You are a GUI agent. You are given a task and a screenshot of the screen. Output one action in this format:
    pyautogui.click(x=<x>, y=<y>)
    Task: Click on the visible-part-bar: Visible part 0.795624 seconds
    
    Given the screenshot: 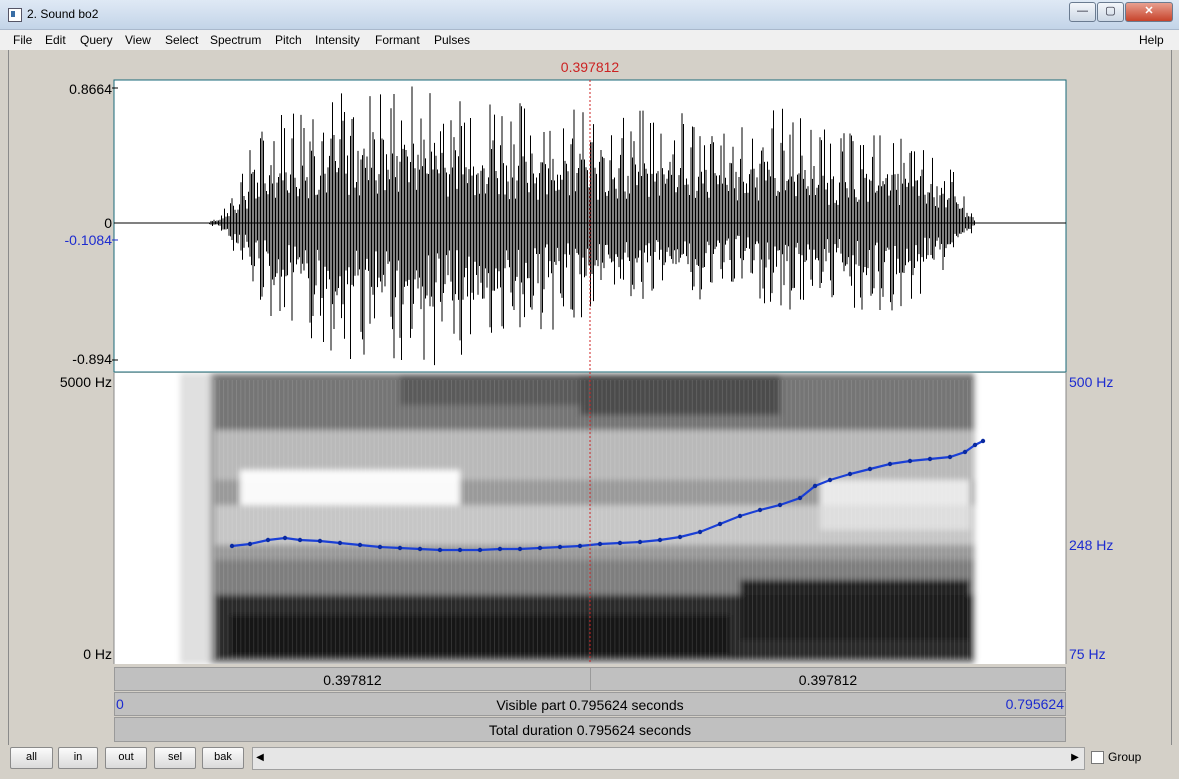 What is the action you would take?
    pyautogui.click(x=590, y=704)
    